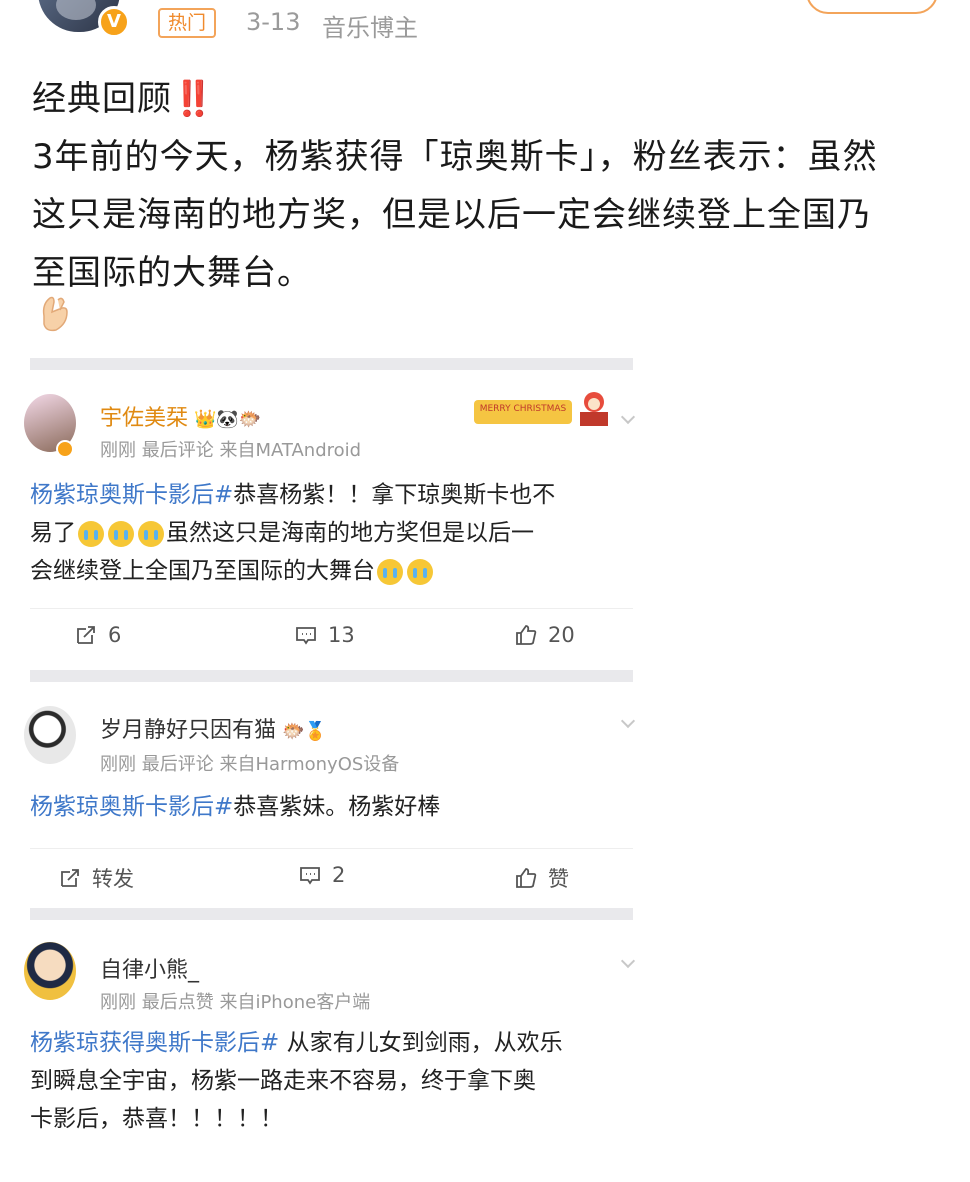 The image size is (970, 1182). I want to click on verified-badge-icon: V, so click(114, 22).